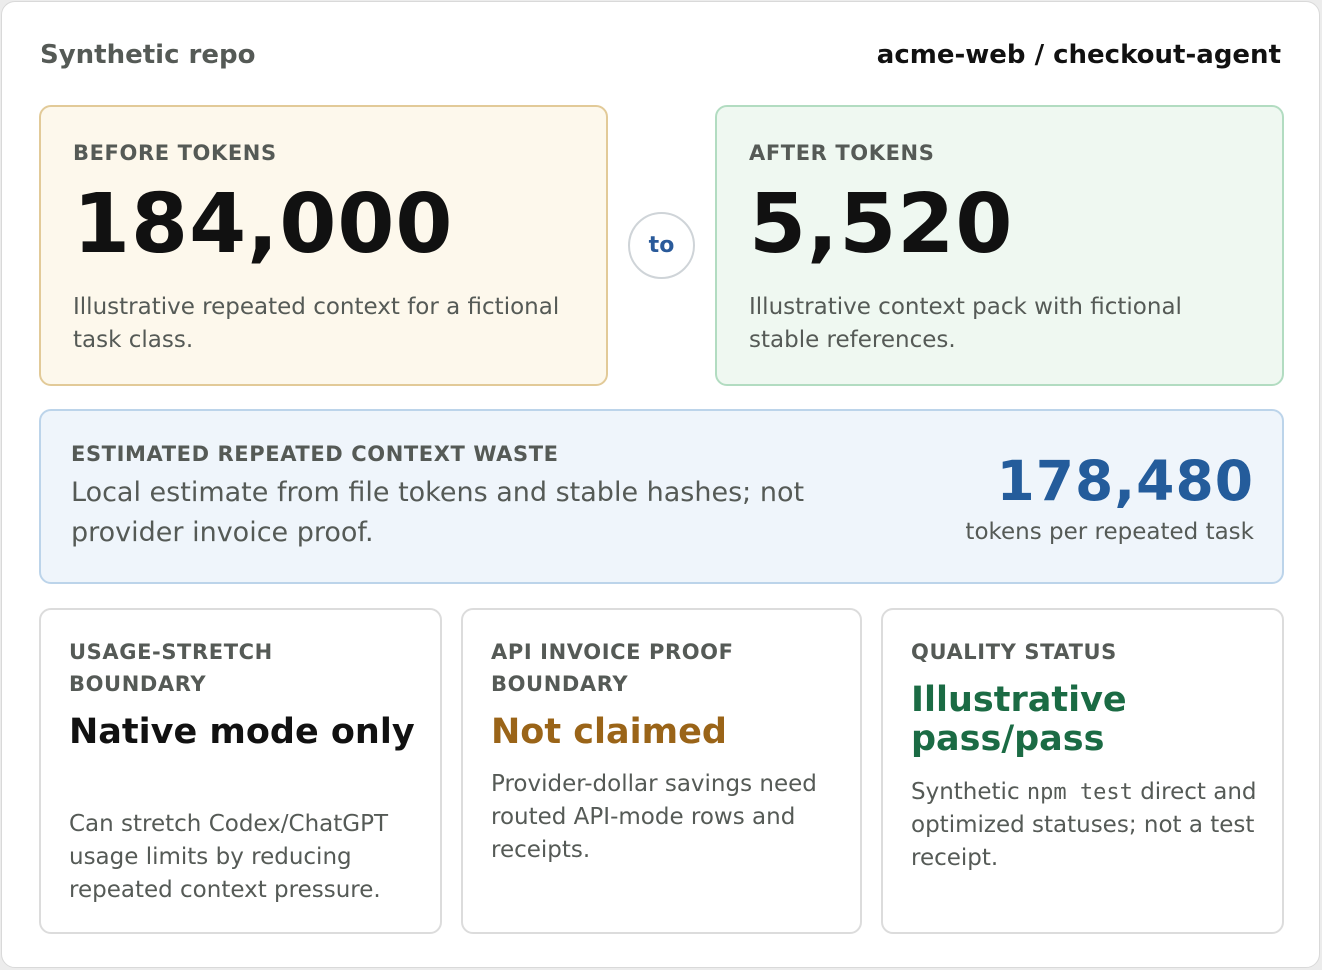  Describe the element at coordinates (1019, 719) in the screenshot. I see `quality-status-headline: Illustrative pass/pass` at that location.